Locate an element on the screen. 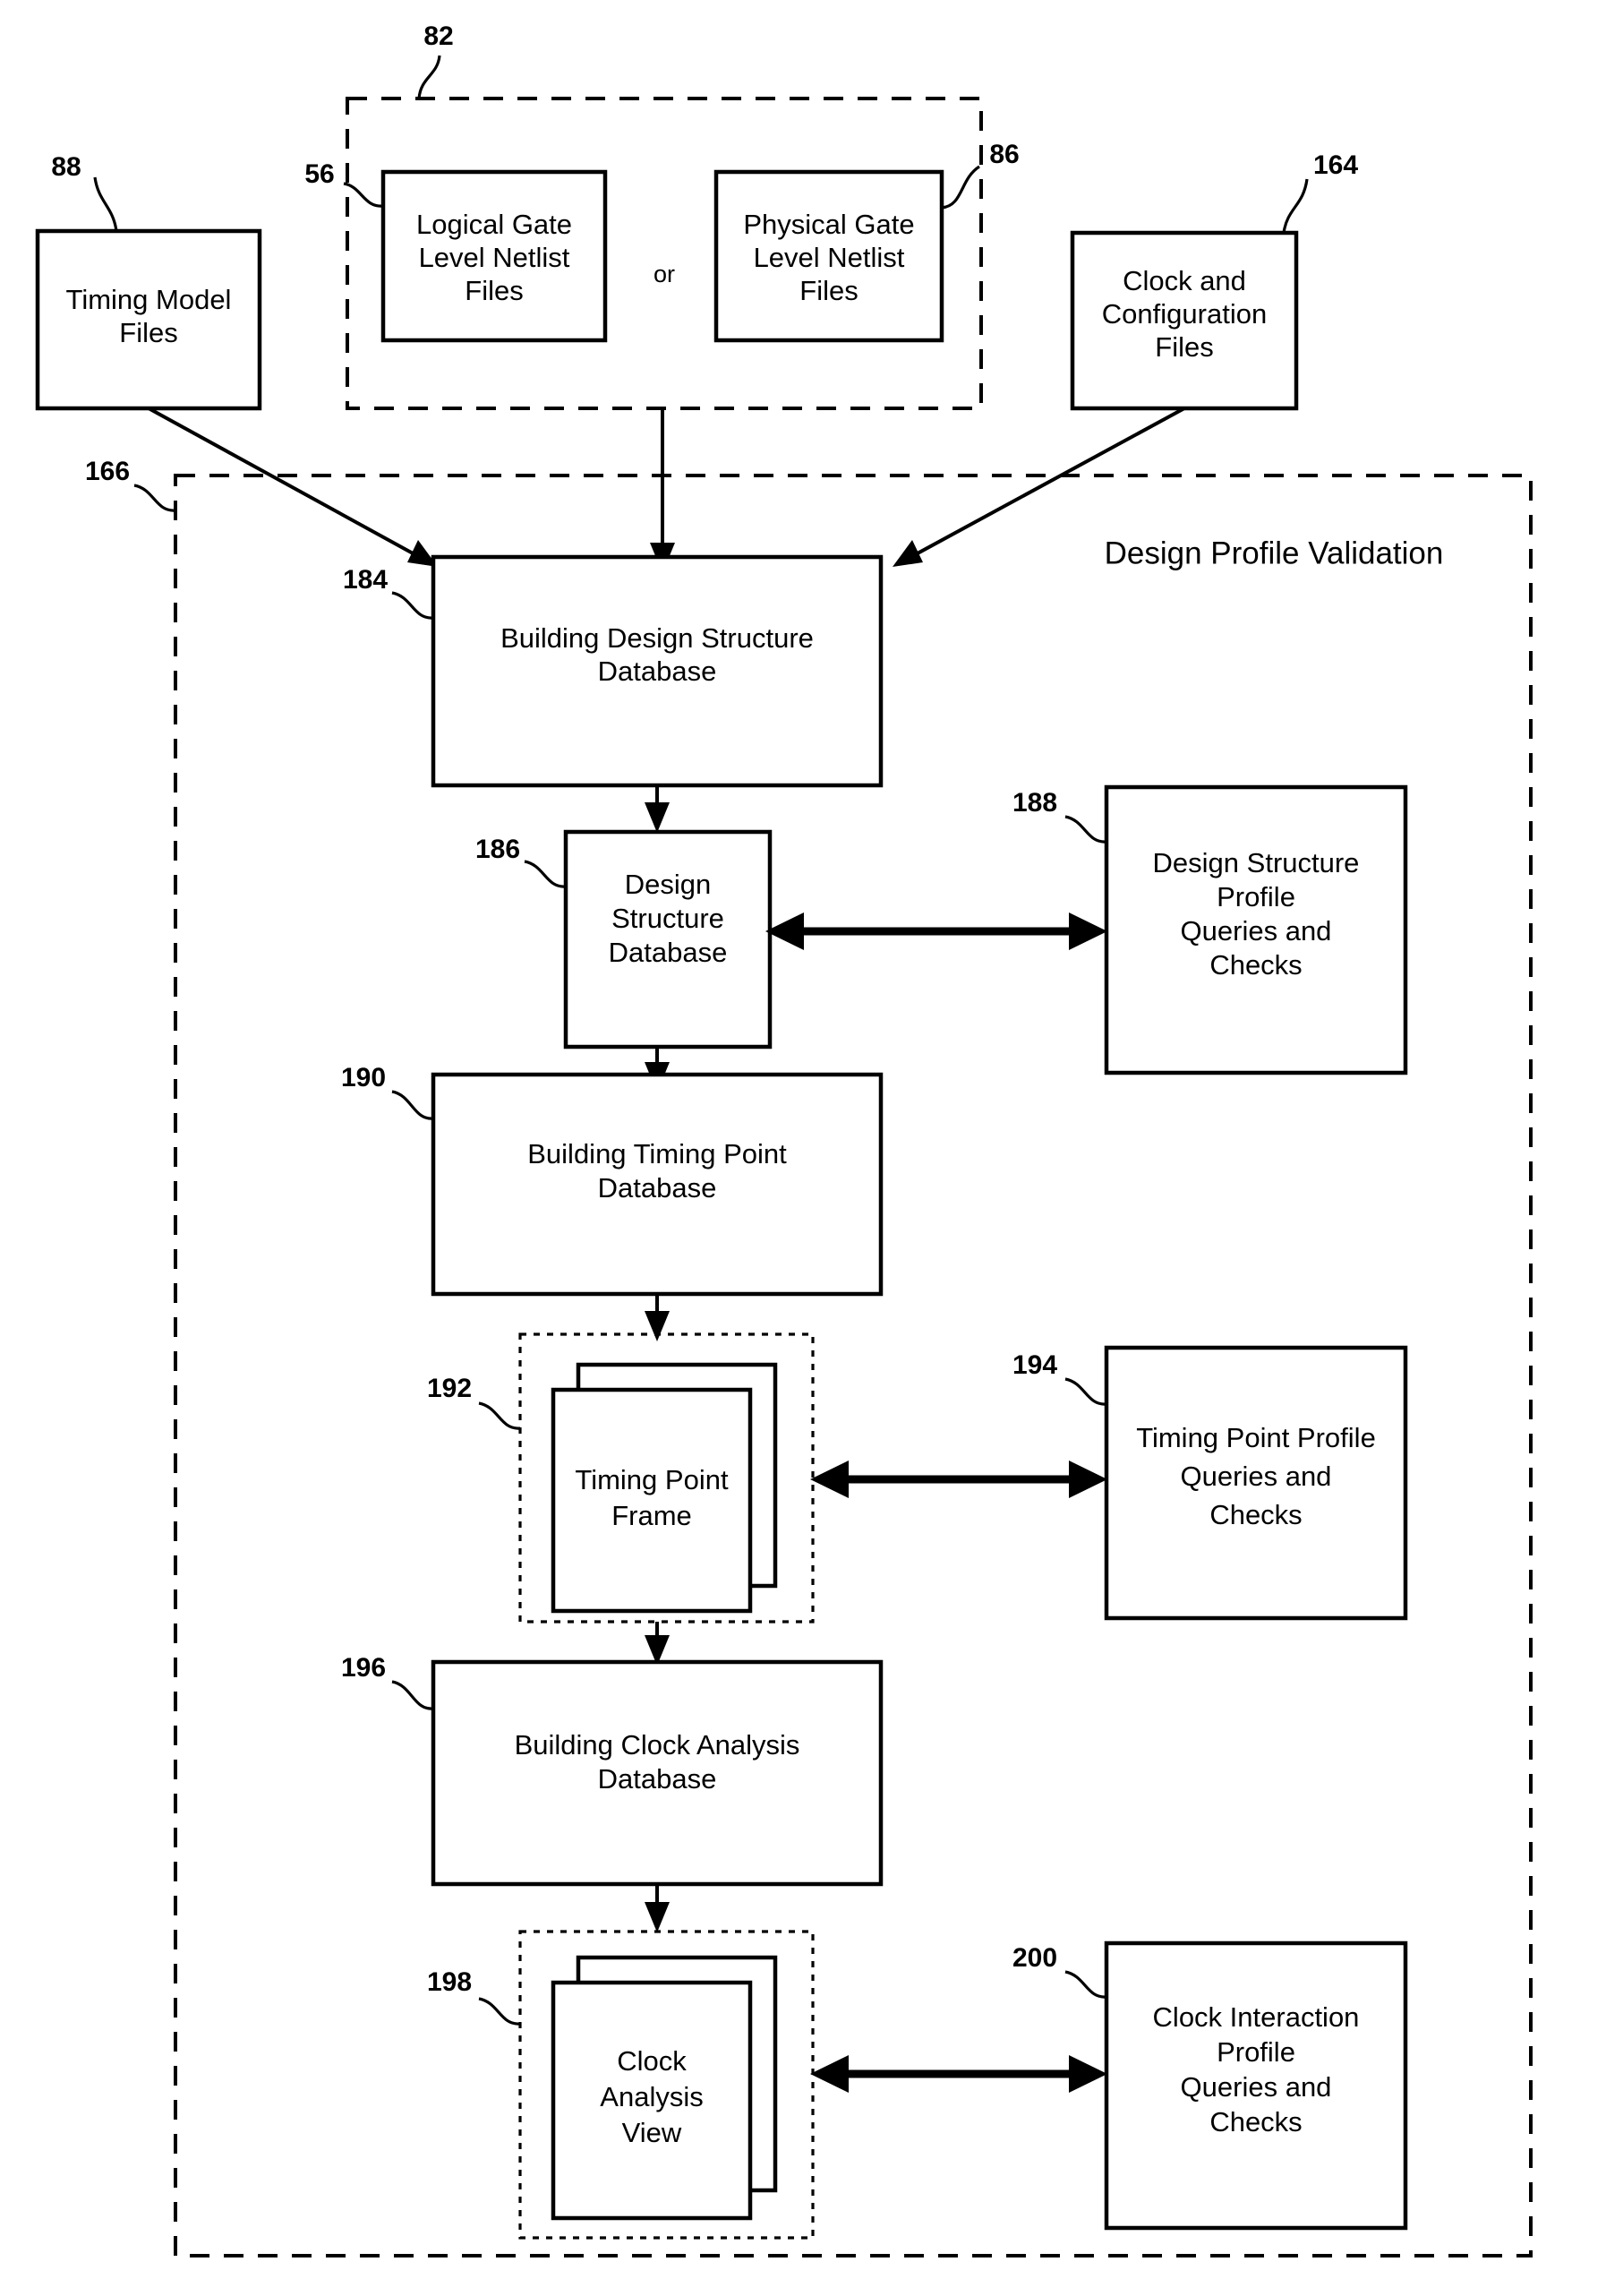  clock-and-configuration-files-line-3: Files is located at coordinates (1184, 347).